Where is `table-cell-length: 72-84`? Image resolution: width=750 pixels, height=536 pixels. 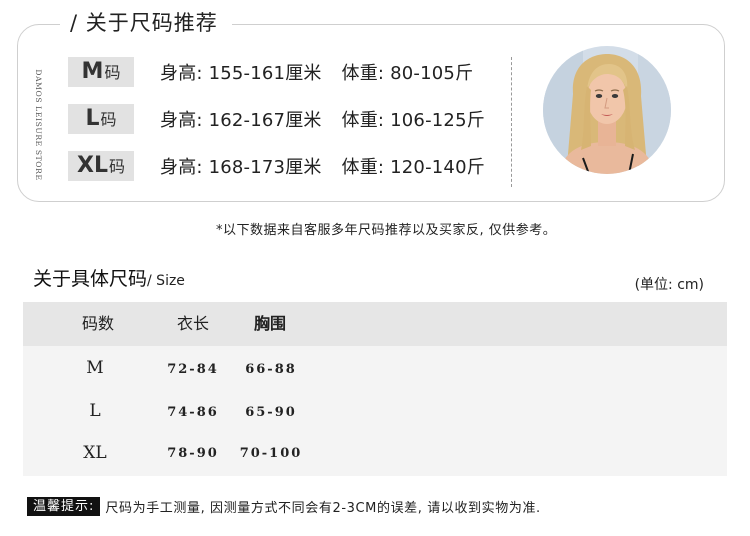
table-cell-length: 72-84 is located at coordinates (193, 369).